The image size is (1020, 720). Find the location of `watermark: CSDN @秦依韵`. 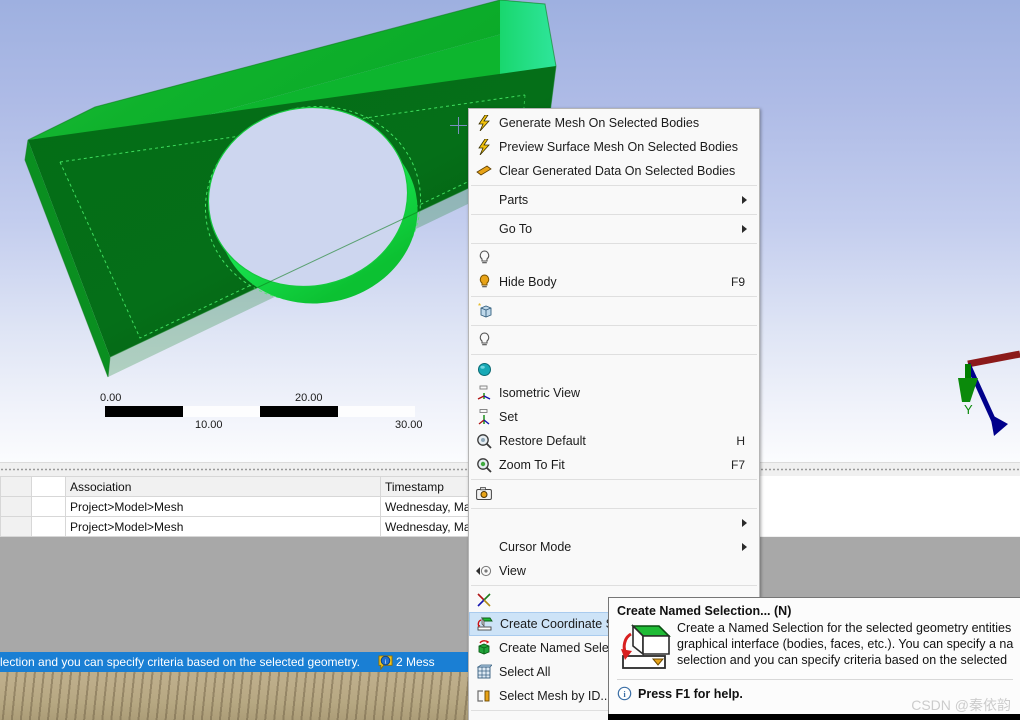

watermark: CSDN @秦依韵 is located at coordinates (961, 705).